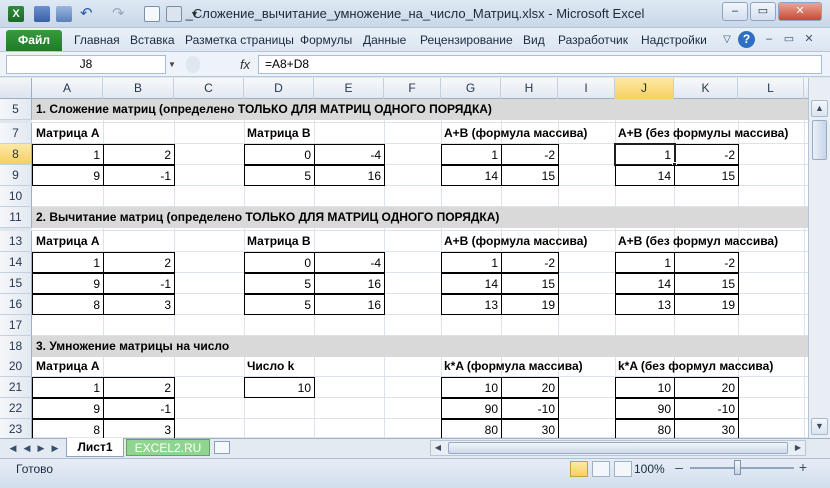  I want to click on scroll-right-arrow-icon: ▶, so click(798, 448).